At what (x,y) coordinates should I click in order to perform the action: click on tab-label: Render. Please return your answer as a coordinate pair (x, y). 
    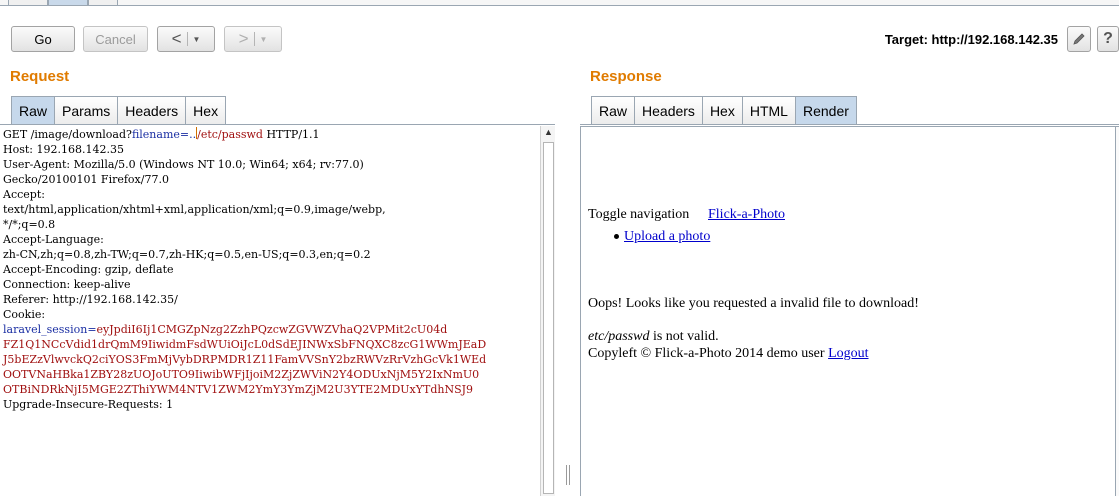
    Looking at the image, I should click on (825, 110).